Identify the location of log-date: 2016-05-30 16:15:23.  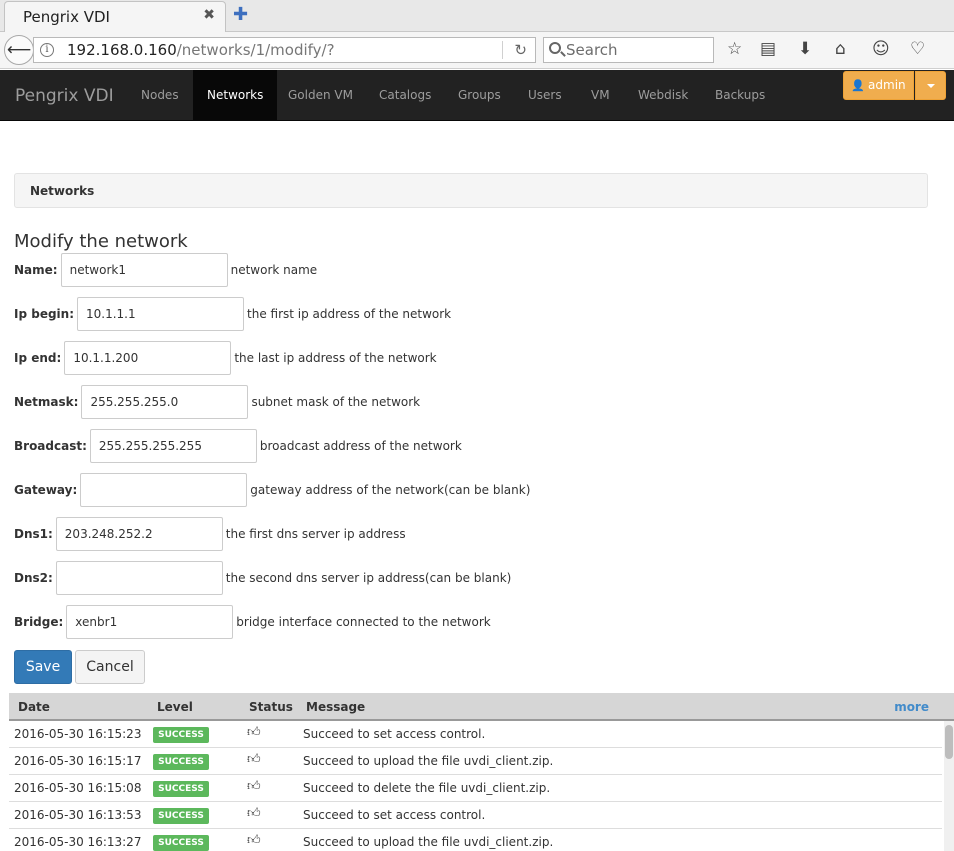
(78, 734).